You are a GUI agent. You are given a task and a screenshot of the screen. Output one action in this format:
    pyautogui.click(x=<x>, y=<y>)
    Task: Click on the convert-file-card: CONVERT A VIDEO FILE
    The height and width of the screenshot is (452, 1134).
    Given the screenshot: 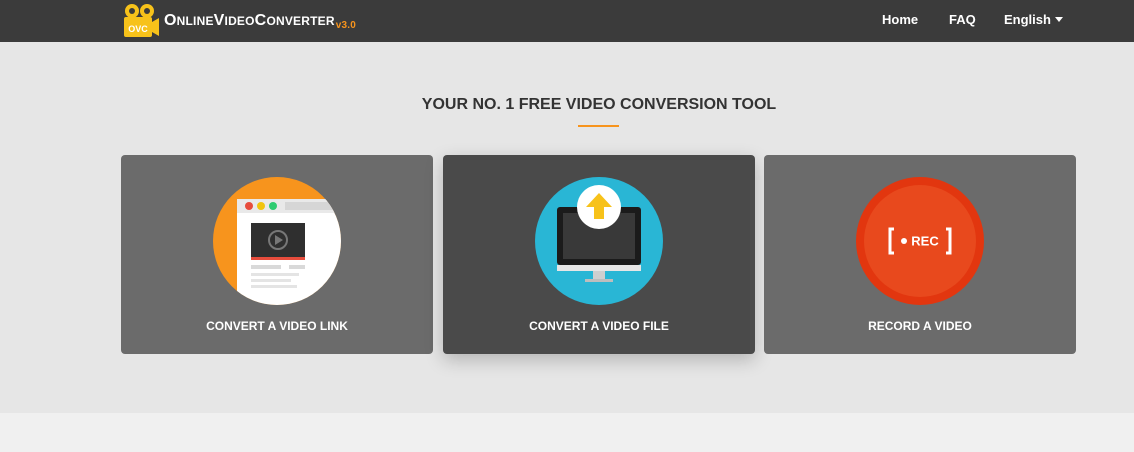 What is the action you would take?
    pyautogui.click(x=599, y=254)
    